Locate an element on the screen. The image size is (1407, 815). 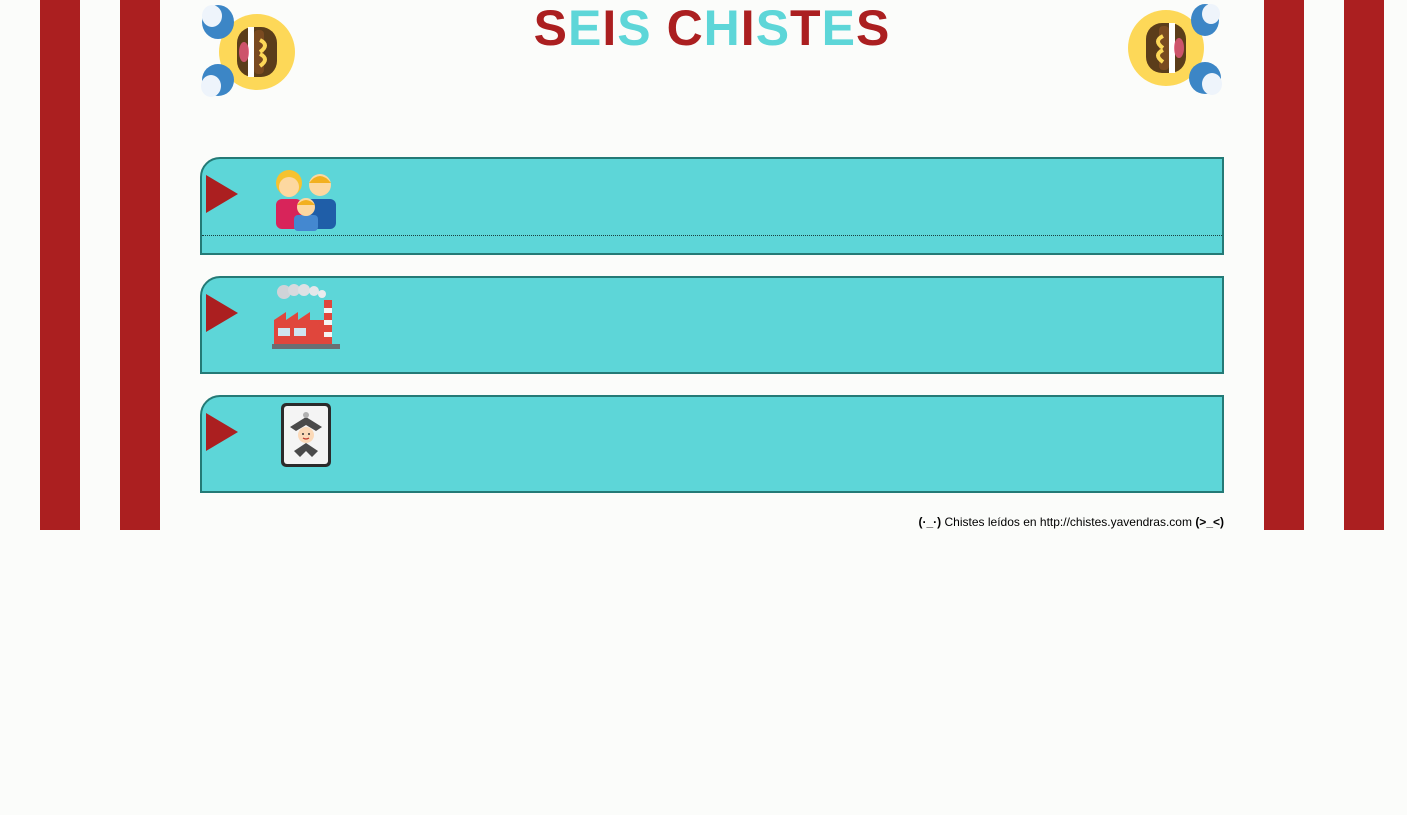
footer-face-right: (>_<) is located at coordinates (1209, 522).